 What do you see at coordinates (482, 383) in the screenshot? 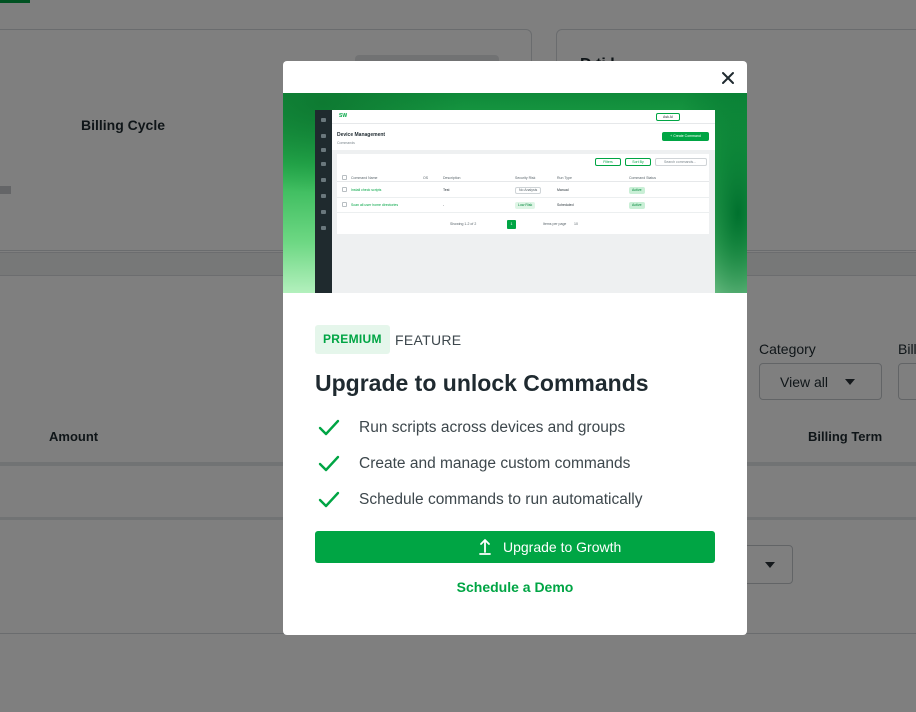
I see `modal-title: Upgrade to unlock Commands` at bounding box center [482, 383].